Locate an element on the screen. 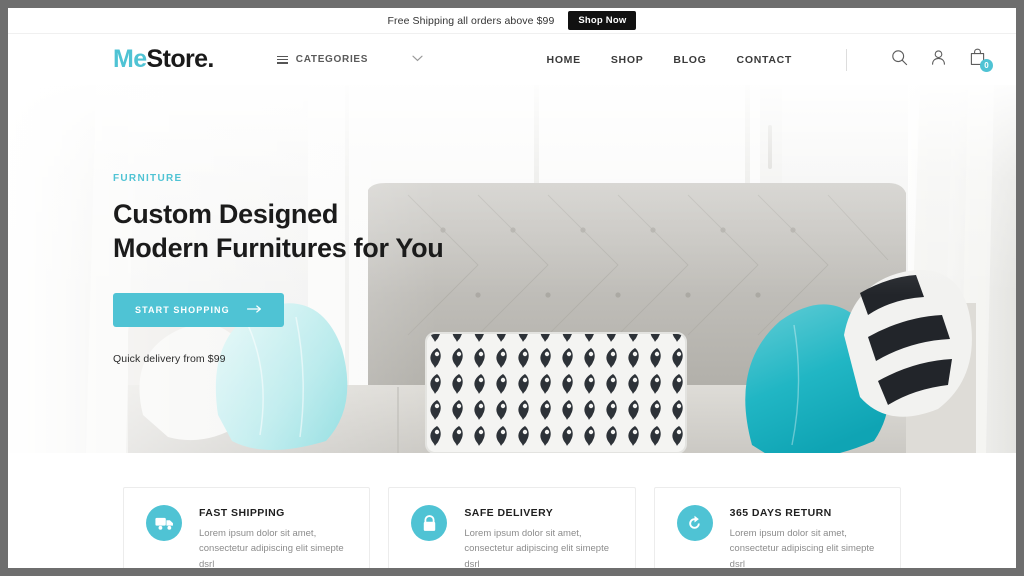  site-logo: MeStore. is located at coordinates (163, 59).